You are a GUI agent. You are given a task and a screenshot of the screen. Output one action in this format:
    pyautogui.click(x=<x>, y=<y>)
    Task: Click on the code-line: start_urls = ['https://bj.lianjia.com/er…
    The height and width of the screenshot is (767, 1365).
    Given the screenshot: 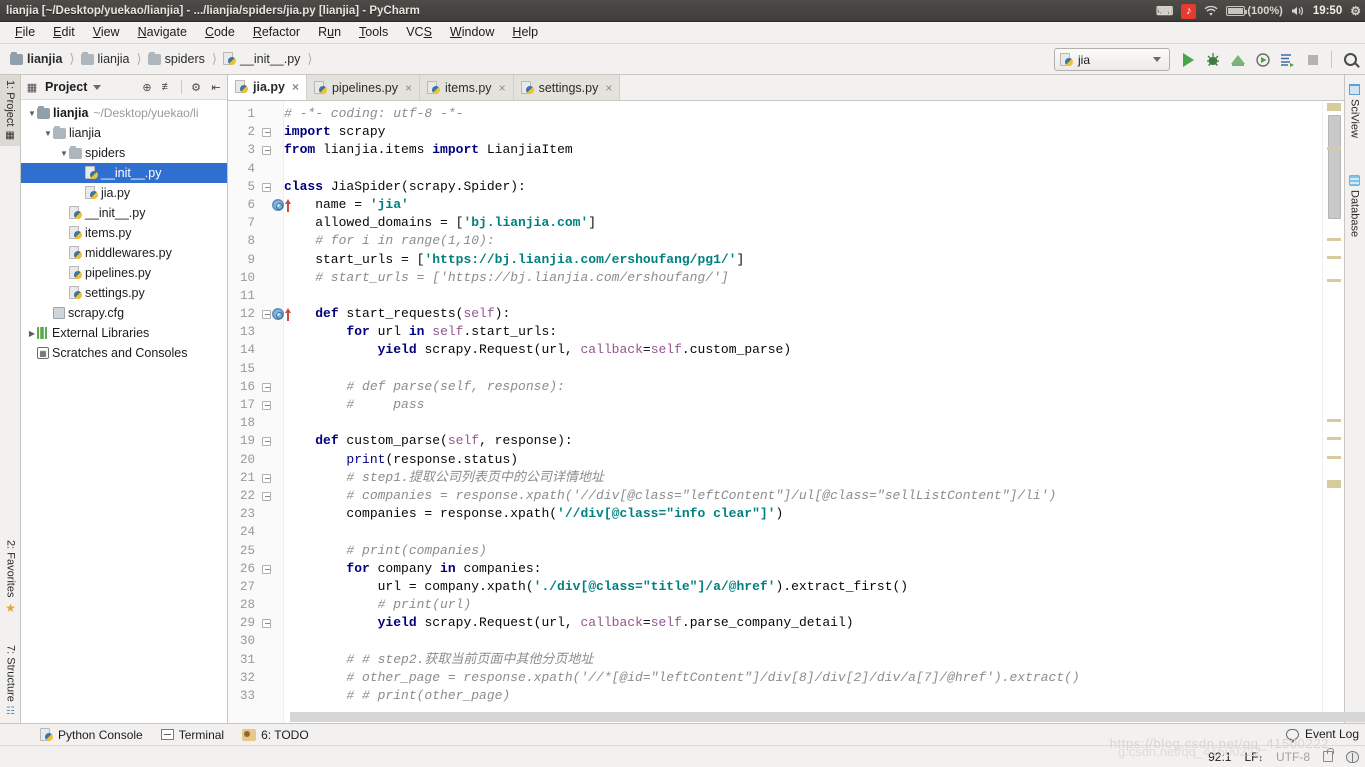 What is the action you would take?
    pyautogui.click(x=803, y=260)
    